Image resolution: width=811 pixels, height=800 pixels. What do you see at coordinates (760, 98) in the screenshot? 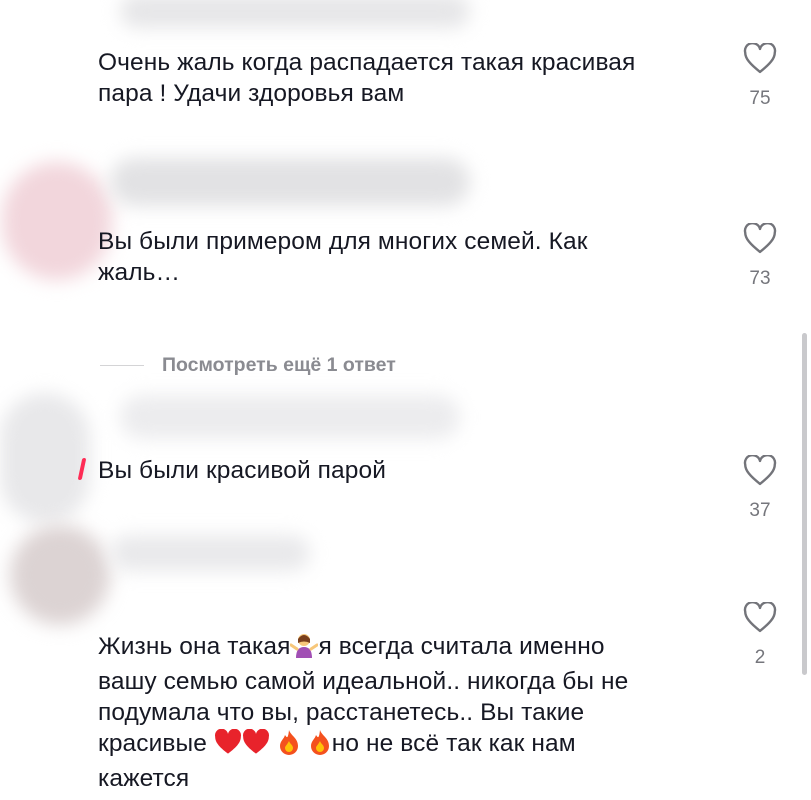
I see `like-count: 75` at bounding box center [760, 98].